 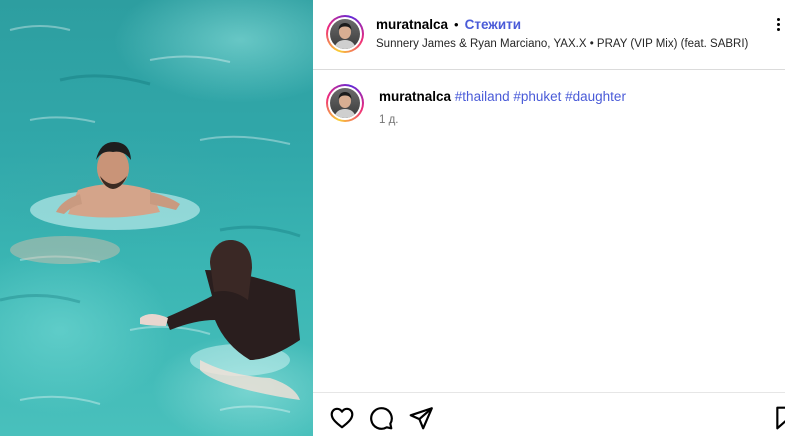 What do you see at coordinates (549, 414) in the screenshot?
I see `action-bar` at bounding box center [549, 414].